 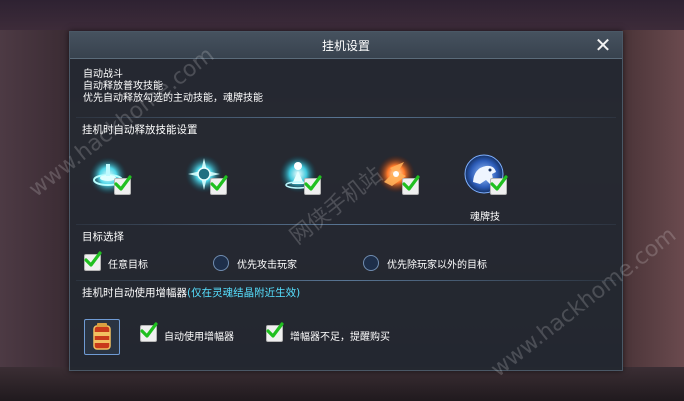 I want to click on skills-section-title: 挂机时自动释放技能设置, so click(x=140, y=130).